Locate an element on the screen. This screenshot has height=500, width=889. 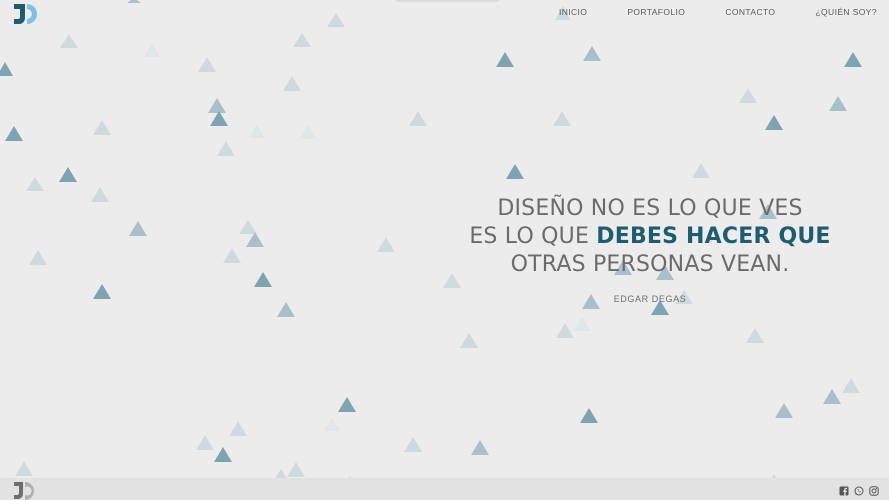
logo-mark-icon is located at coordinates (25, 14).